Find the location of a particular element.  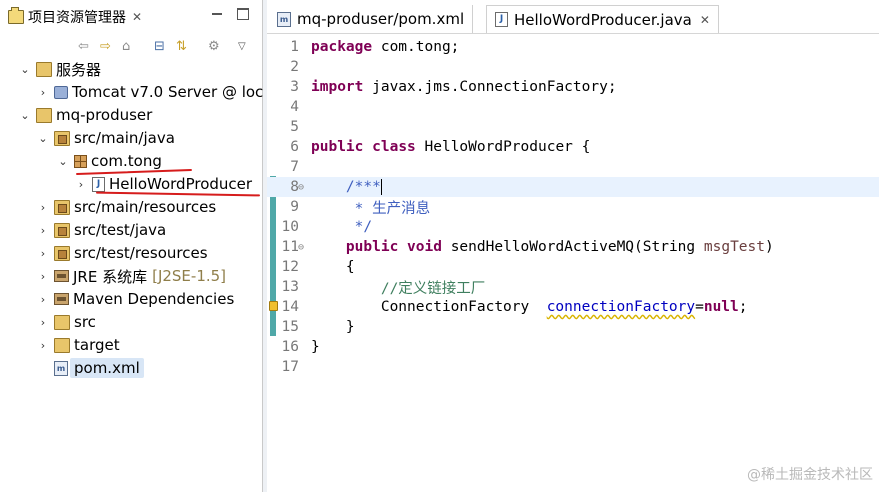

watermark: @稀土掘金技术社区 is located at coordinates (810, 475).